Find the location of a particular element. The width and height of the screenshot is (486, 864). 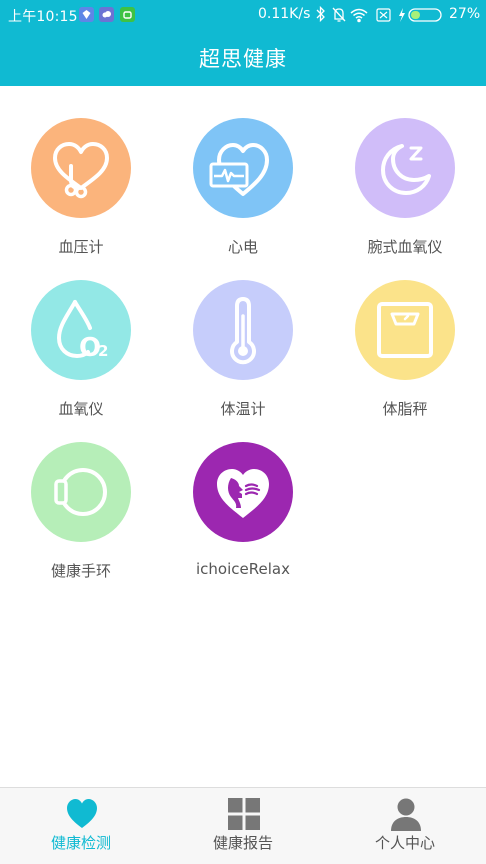

device-body-fat-scale: 体脂秤 is located at coordinates (405, 333).